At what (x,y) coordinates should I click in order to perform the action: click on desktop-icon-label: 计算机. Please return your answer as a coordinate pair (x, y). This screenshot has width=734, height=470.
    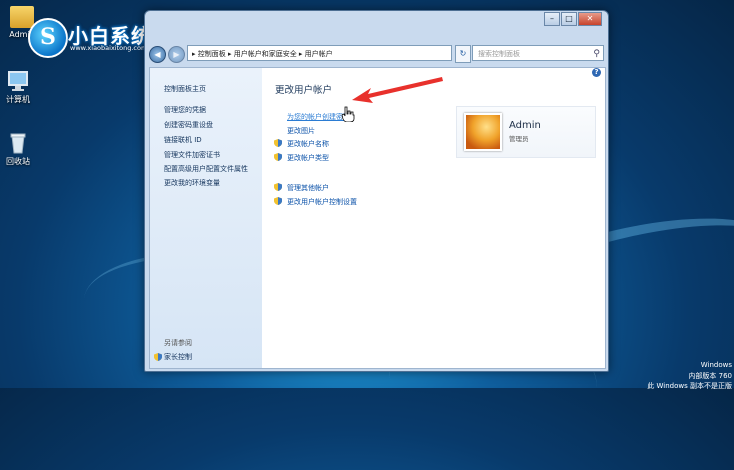
    Looking at the image, I should click on (18, 99).